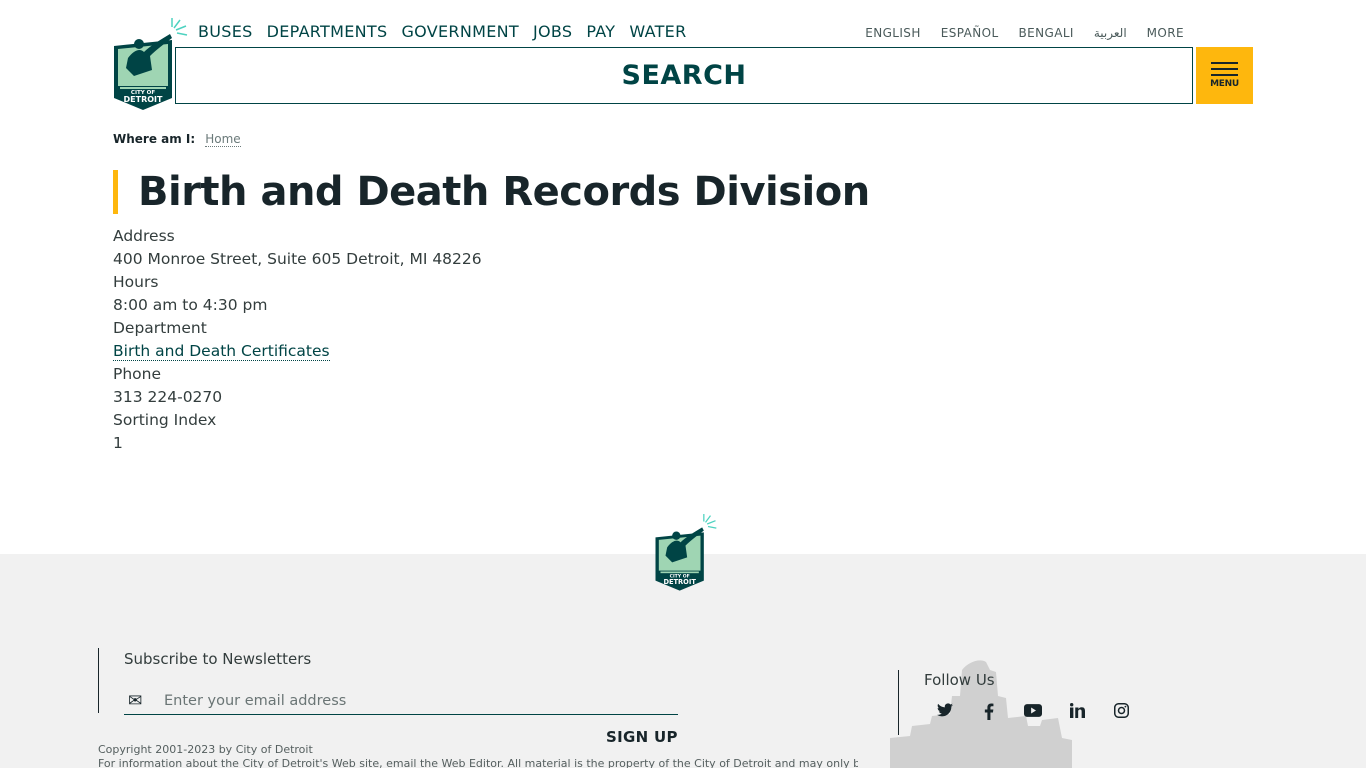  I want to click on hamburger-icon, so click(1224, 69).